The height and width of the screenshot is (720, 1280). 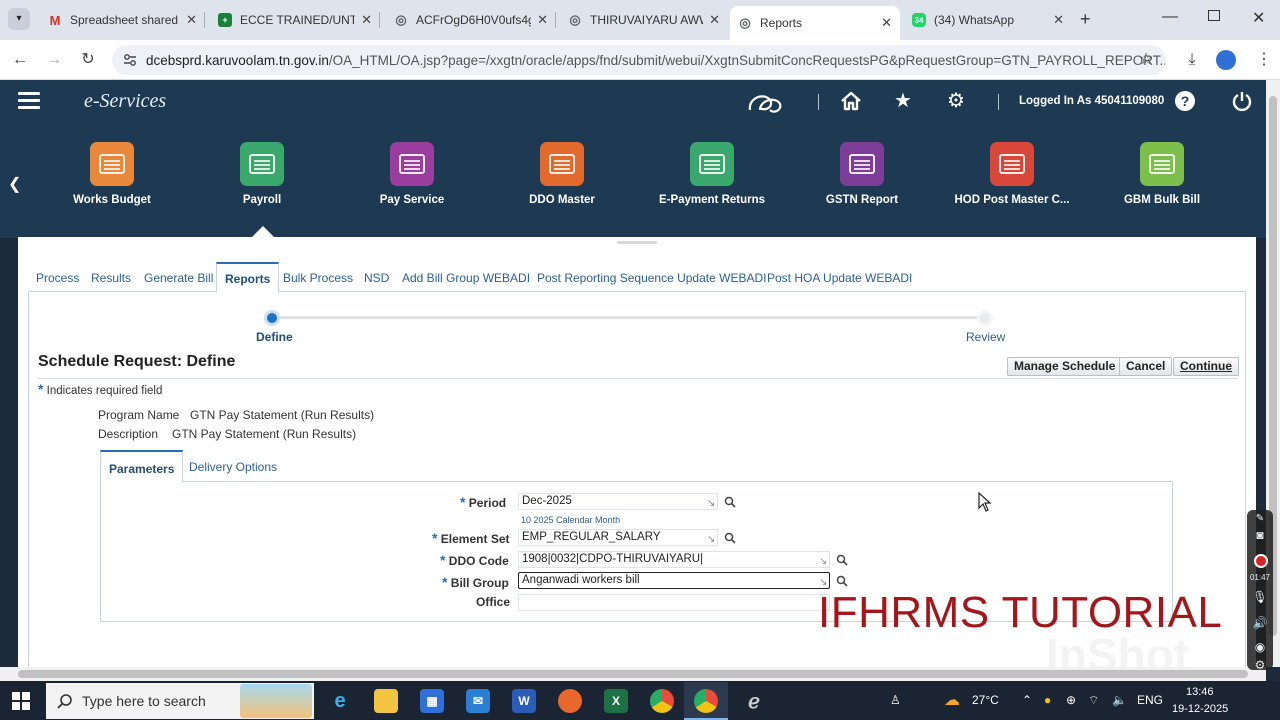 I want to click on edge-icon: e, so click(x=340, y=701).